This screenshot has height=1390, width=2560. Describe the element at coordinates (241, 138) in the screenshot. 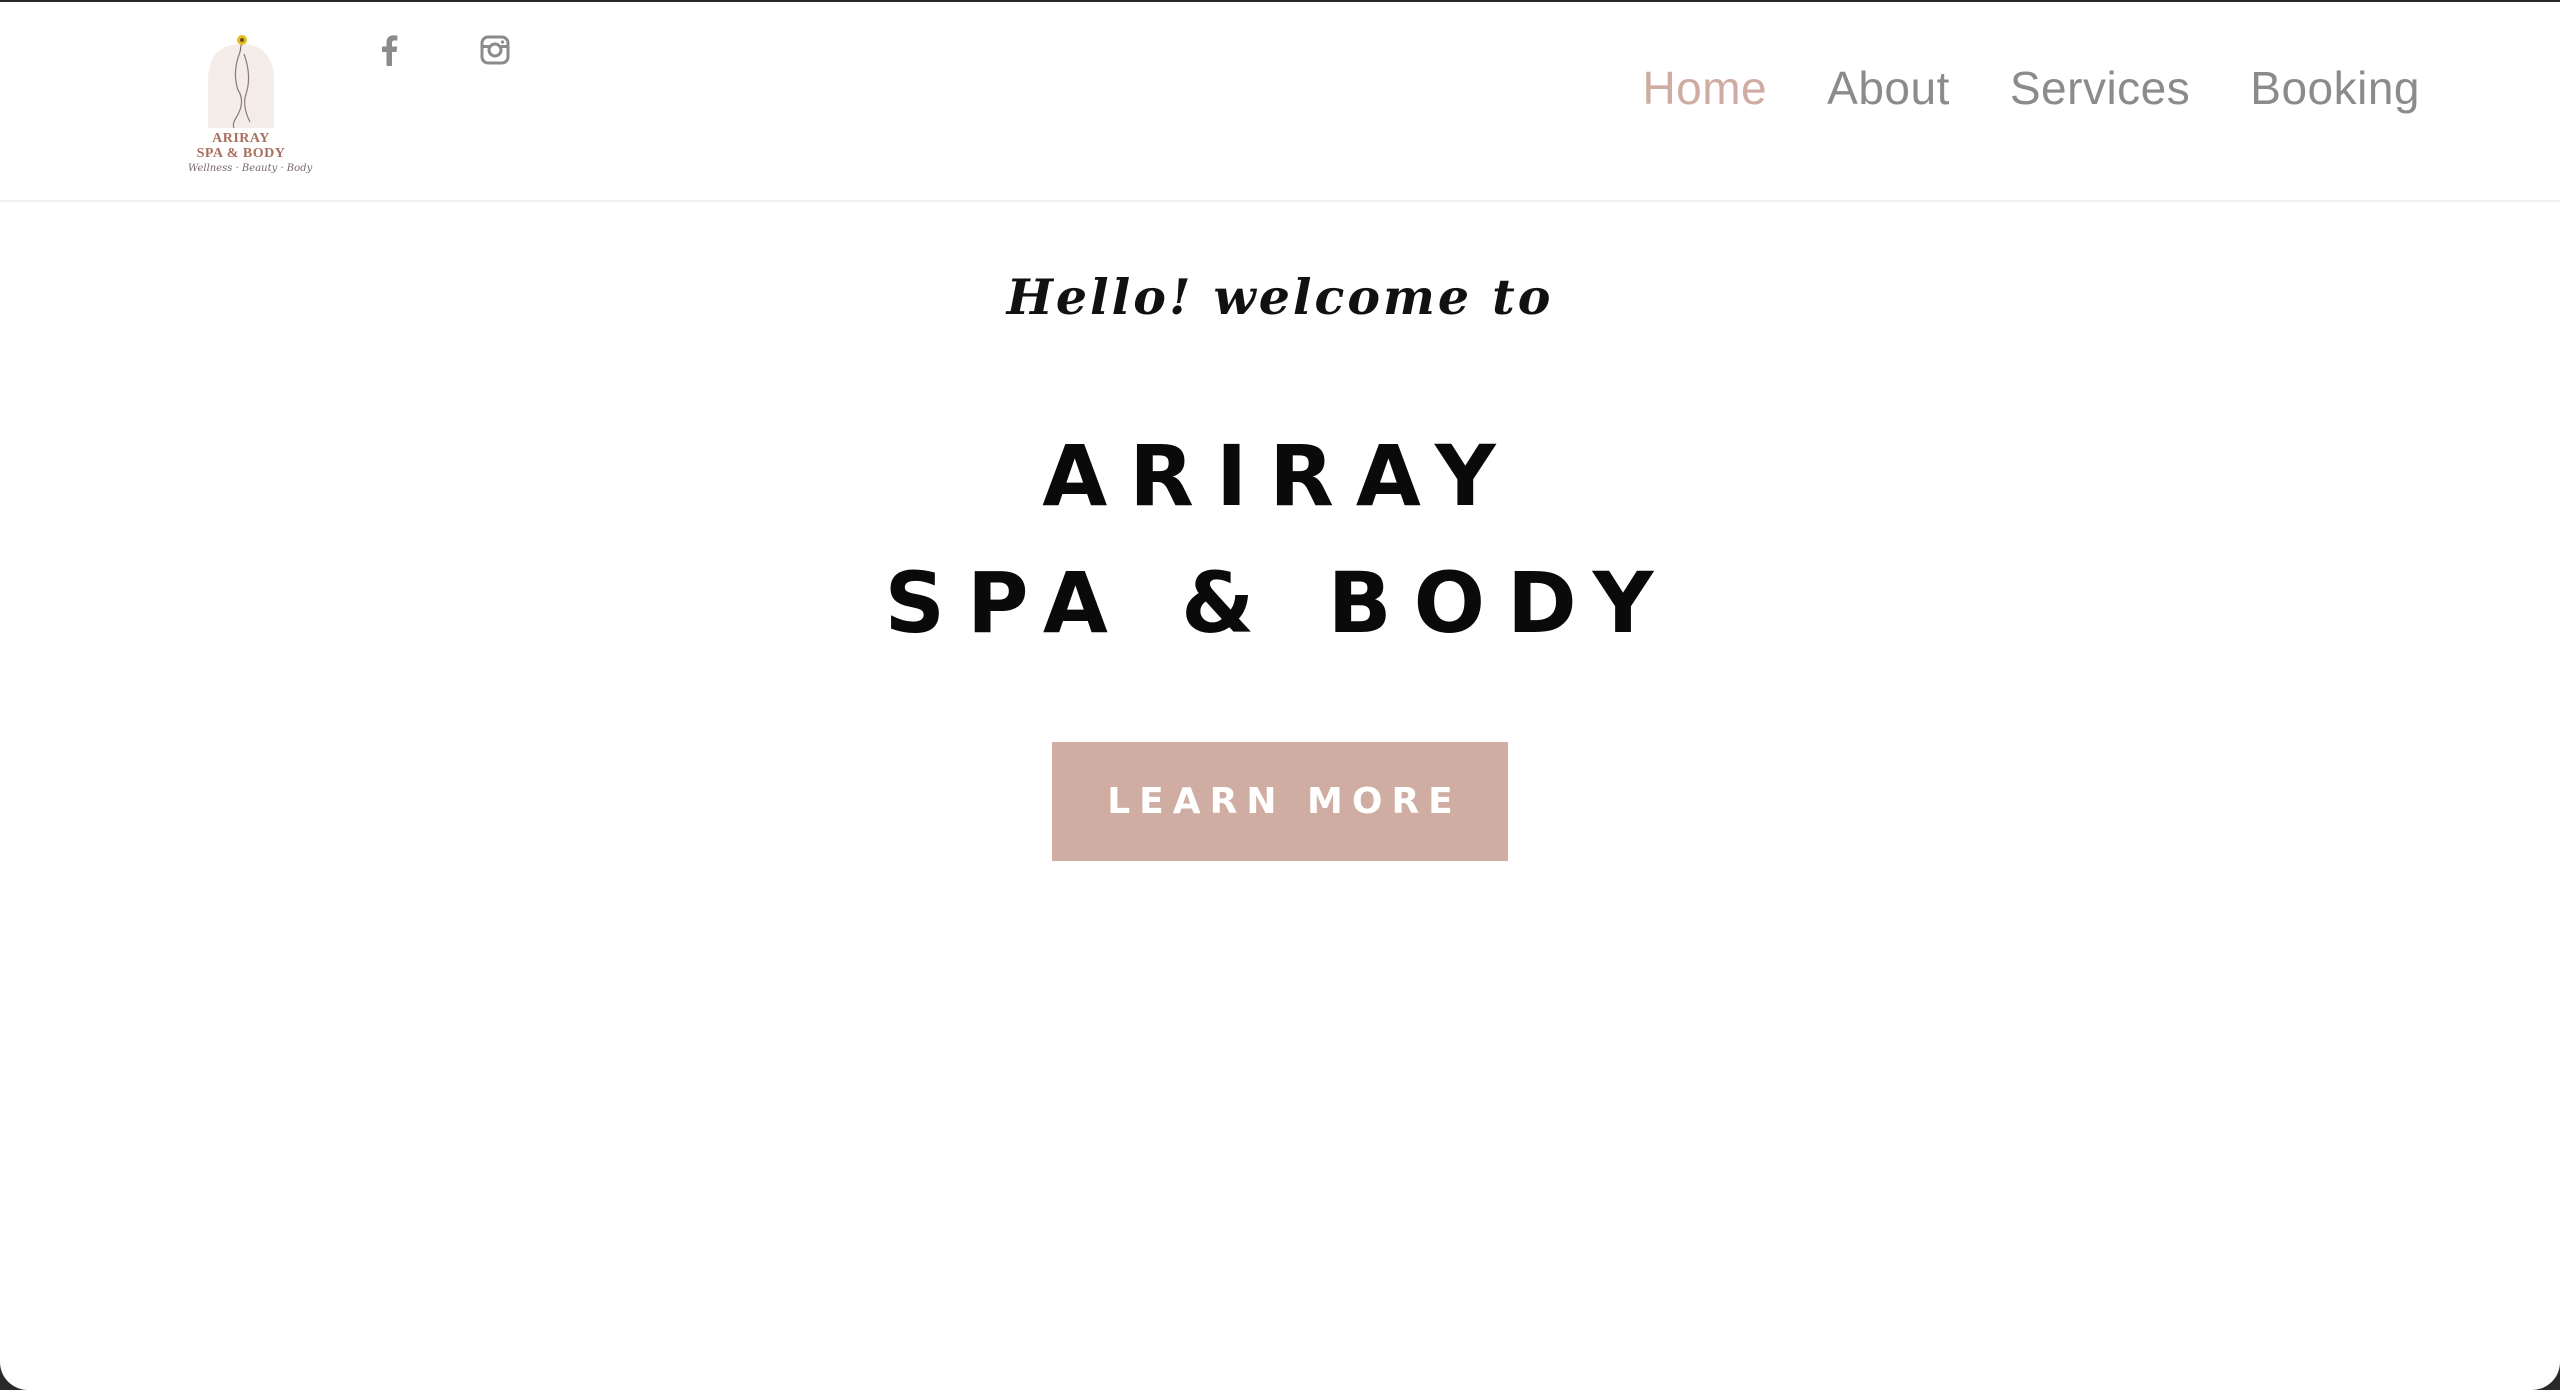

I see `logo-name-line1: ARIRAY` at that location.